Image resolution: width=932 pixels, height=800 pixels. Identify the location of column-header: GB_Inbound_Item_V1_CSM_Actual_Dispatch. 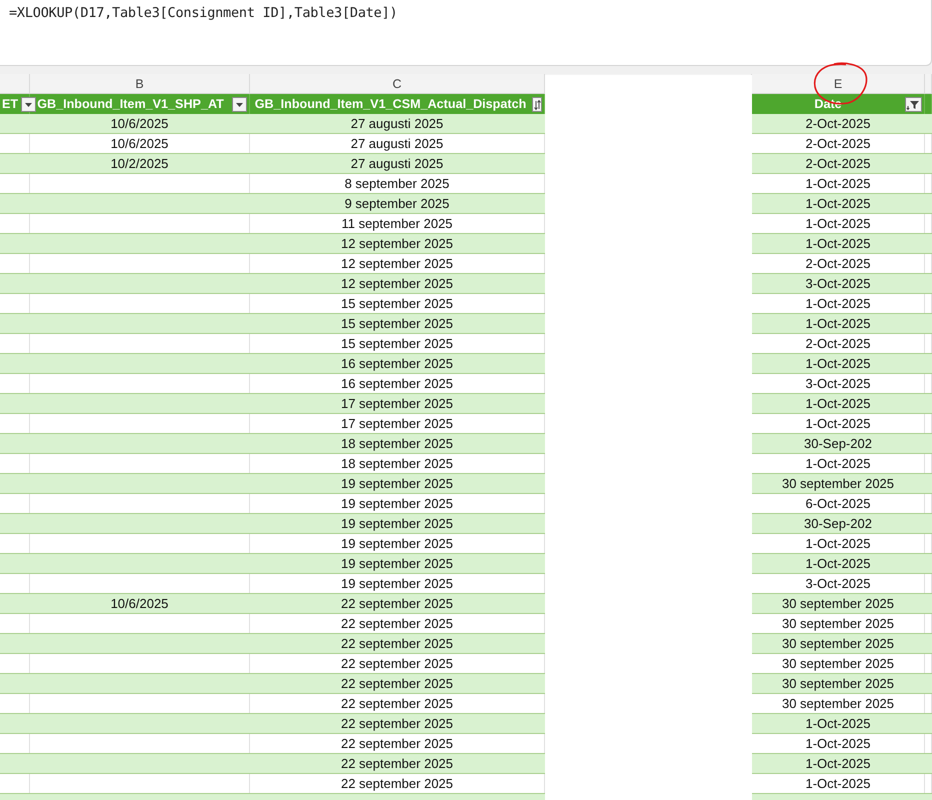
(391, 104).